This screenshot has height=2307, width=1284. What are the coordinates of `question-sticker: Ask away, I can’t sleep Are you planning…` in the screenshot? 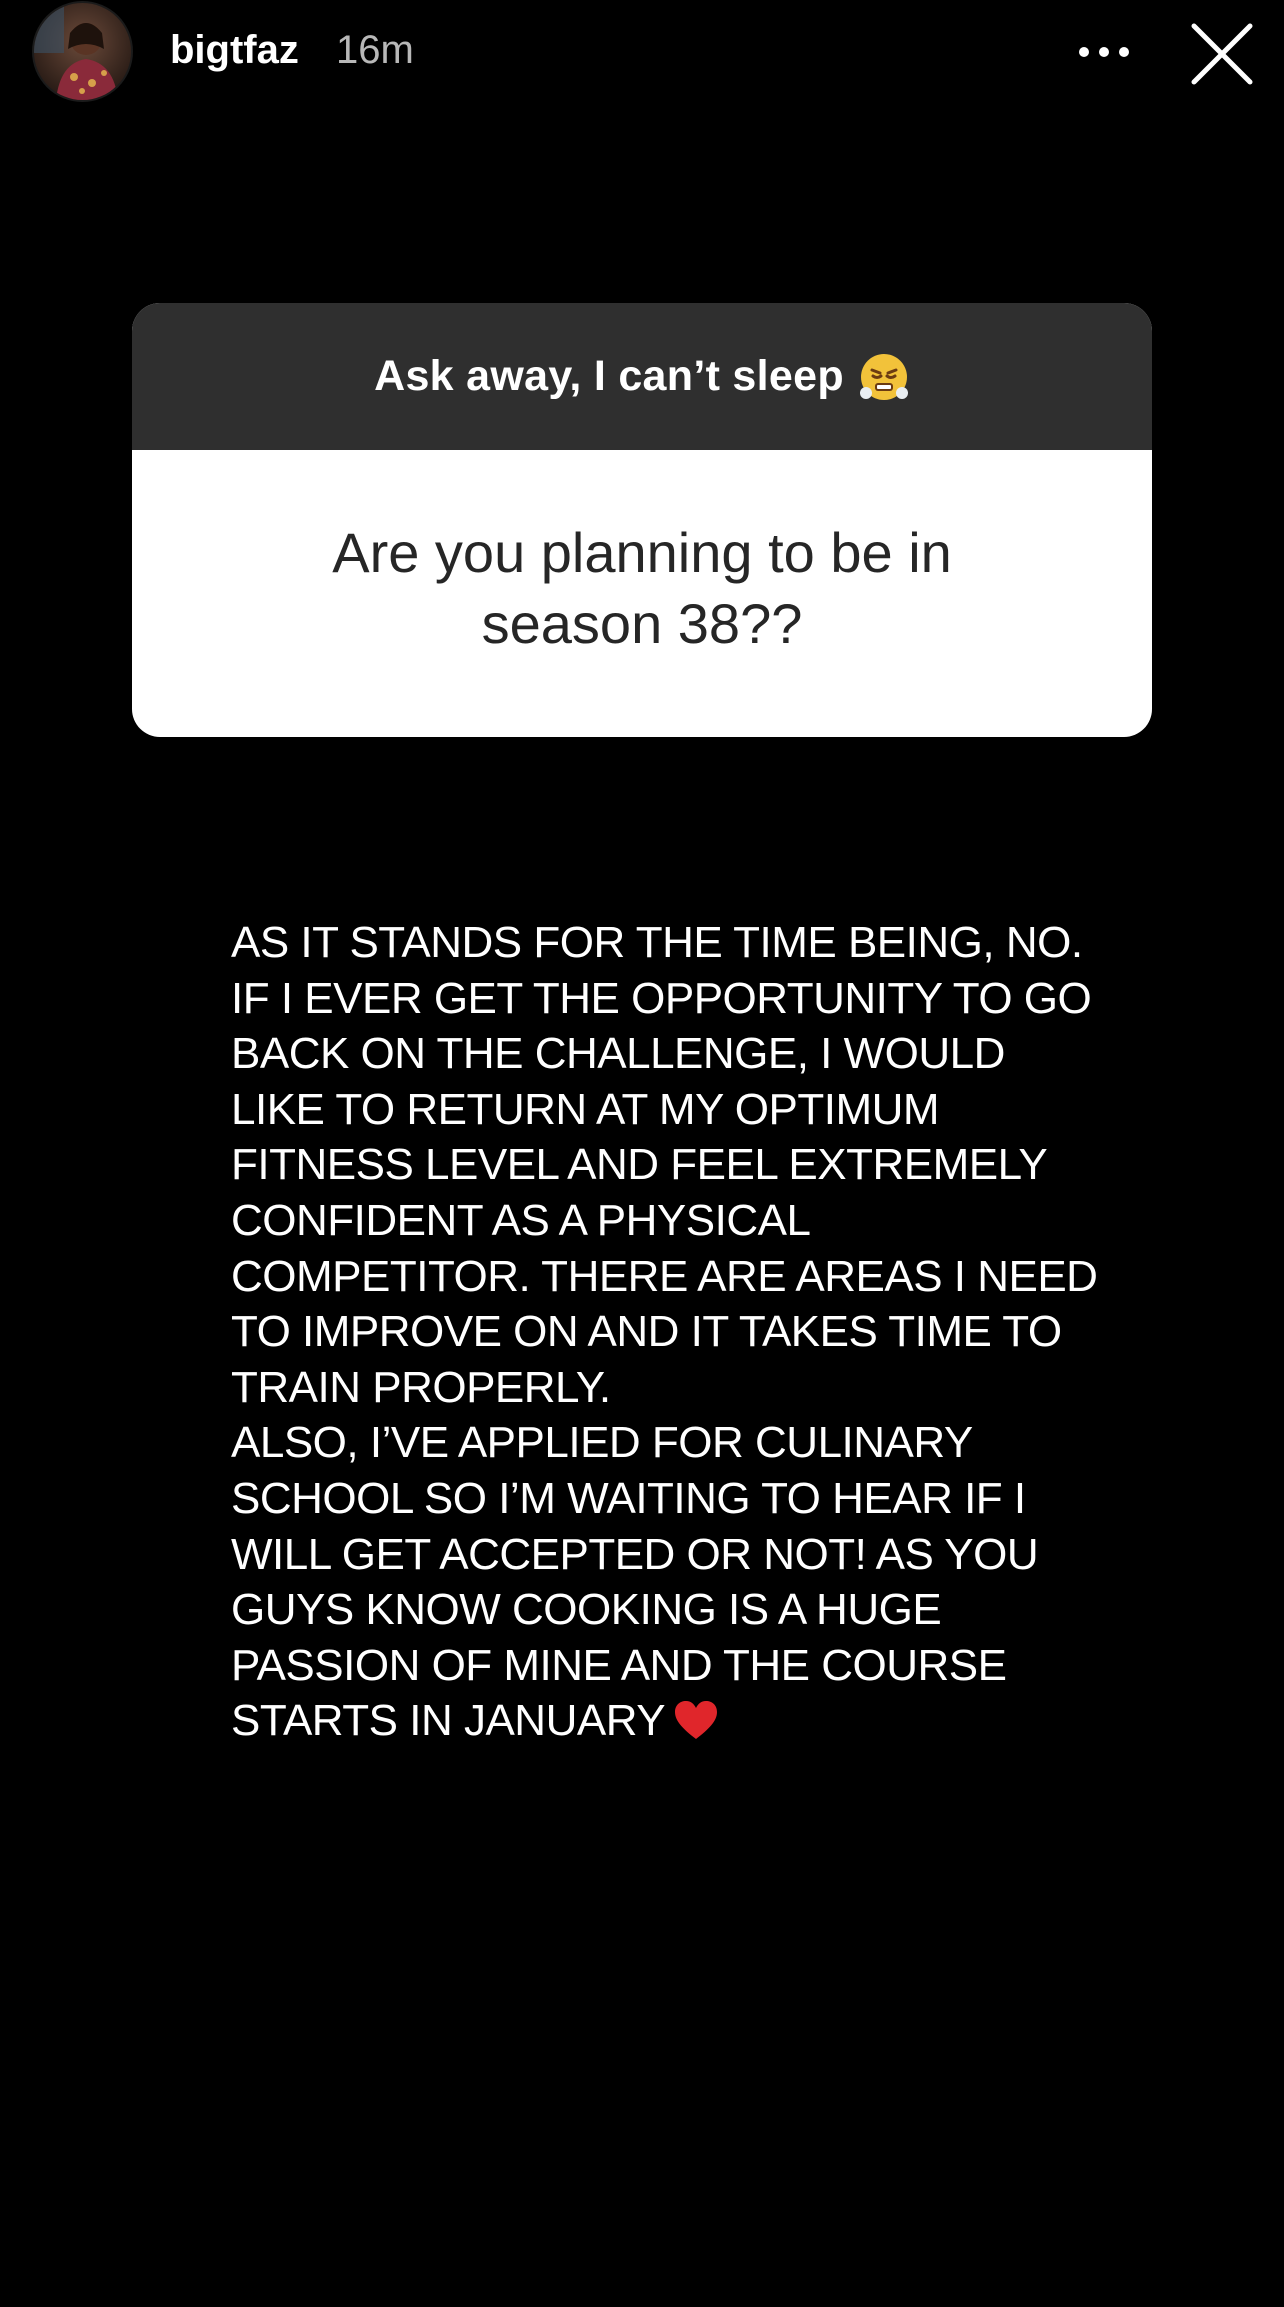 It's located at (642, 520).